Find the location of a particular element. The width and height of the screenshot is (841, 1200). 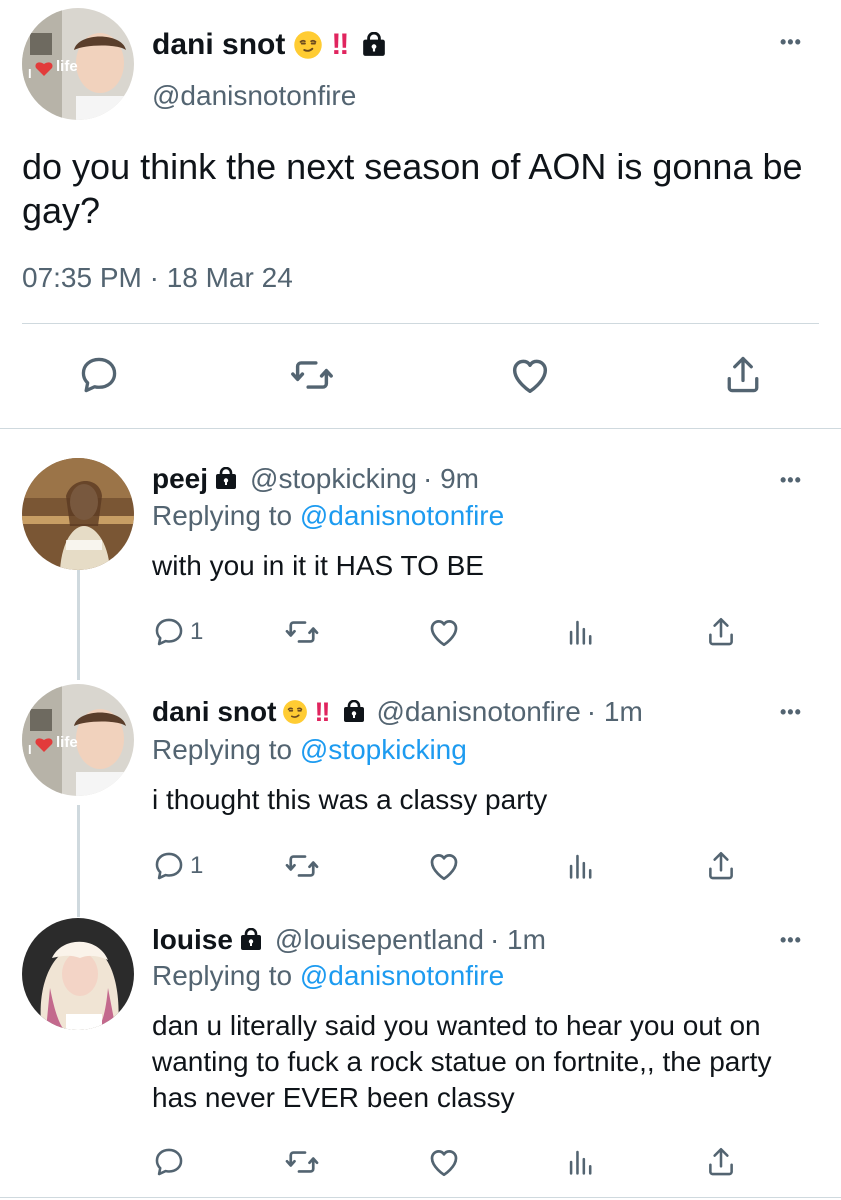

replying-to: Replying to @stopkicking is located at coordinates (309, 750).